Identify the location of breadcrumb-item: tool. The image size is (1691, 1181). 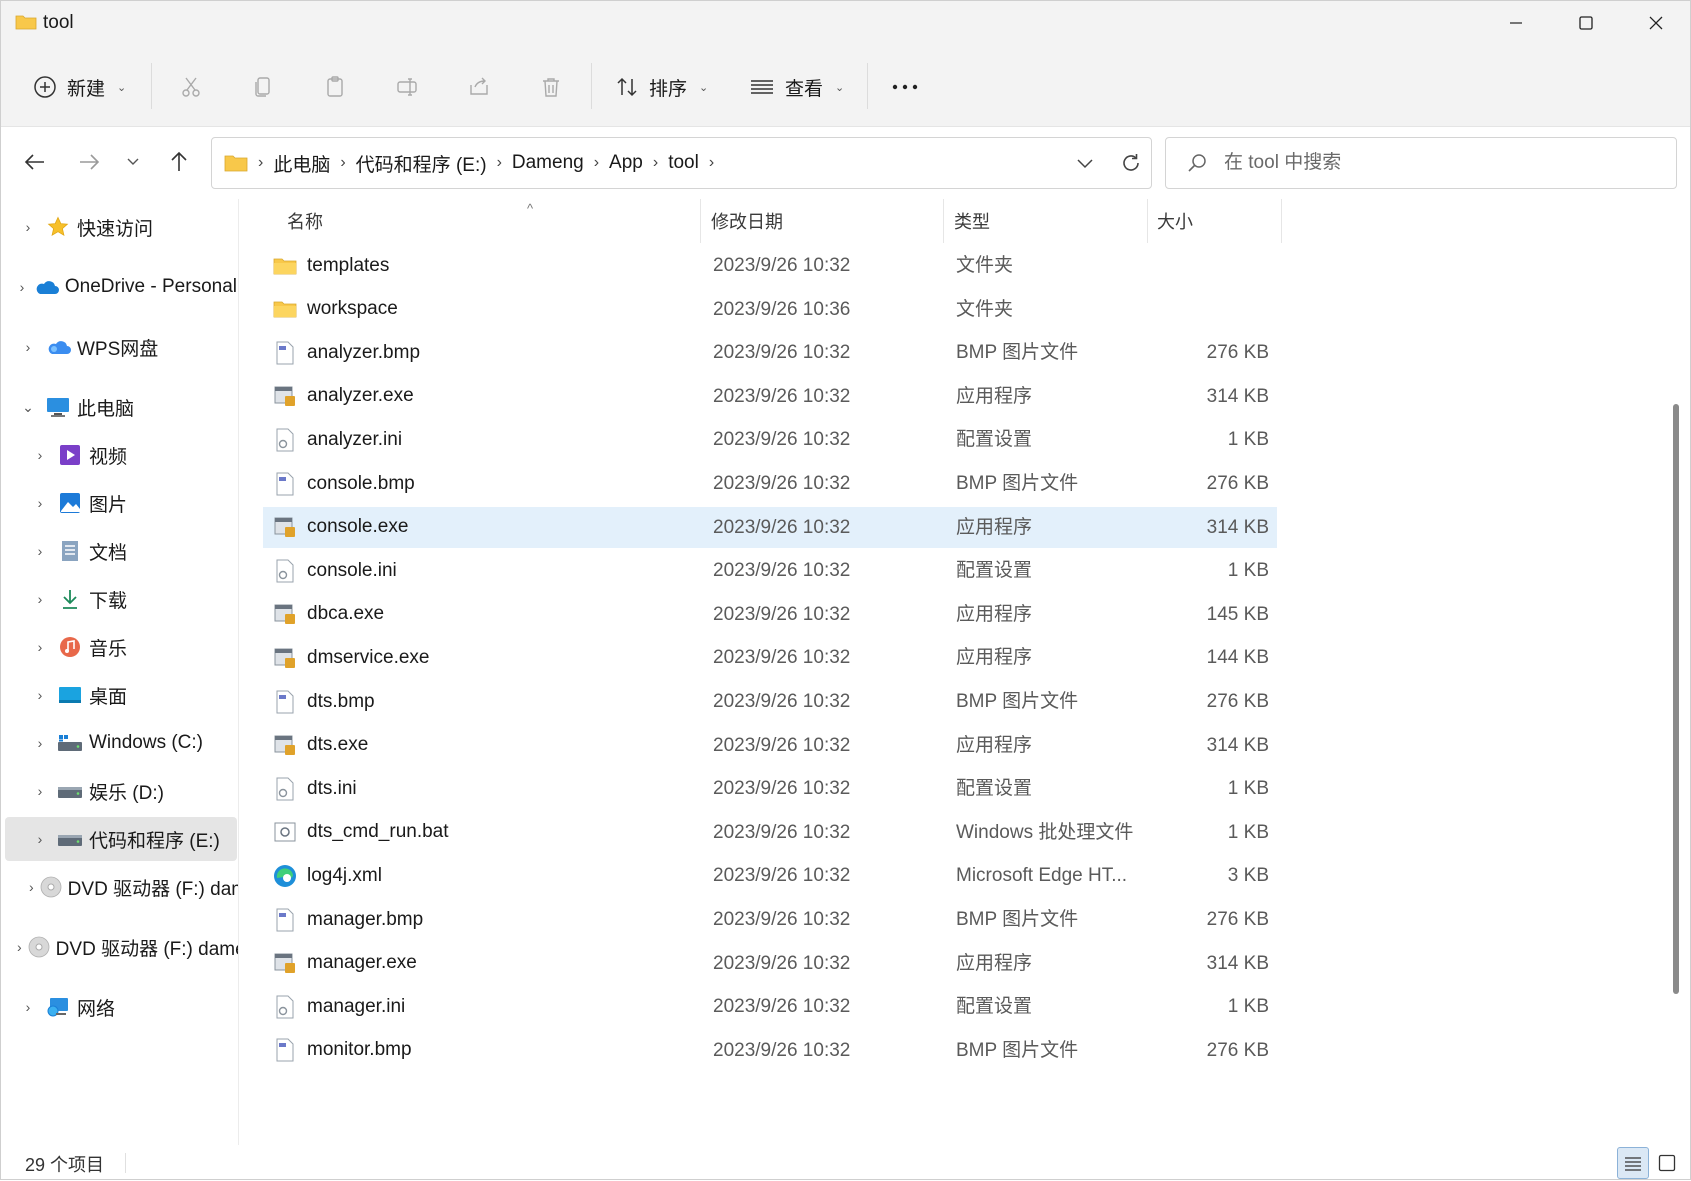
(683, 163).